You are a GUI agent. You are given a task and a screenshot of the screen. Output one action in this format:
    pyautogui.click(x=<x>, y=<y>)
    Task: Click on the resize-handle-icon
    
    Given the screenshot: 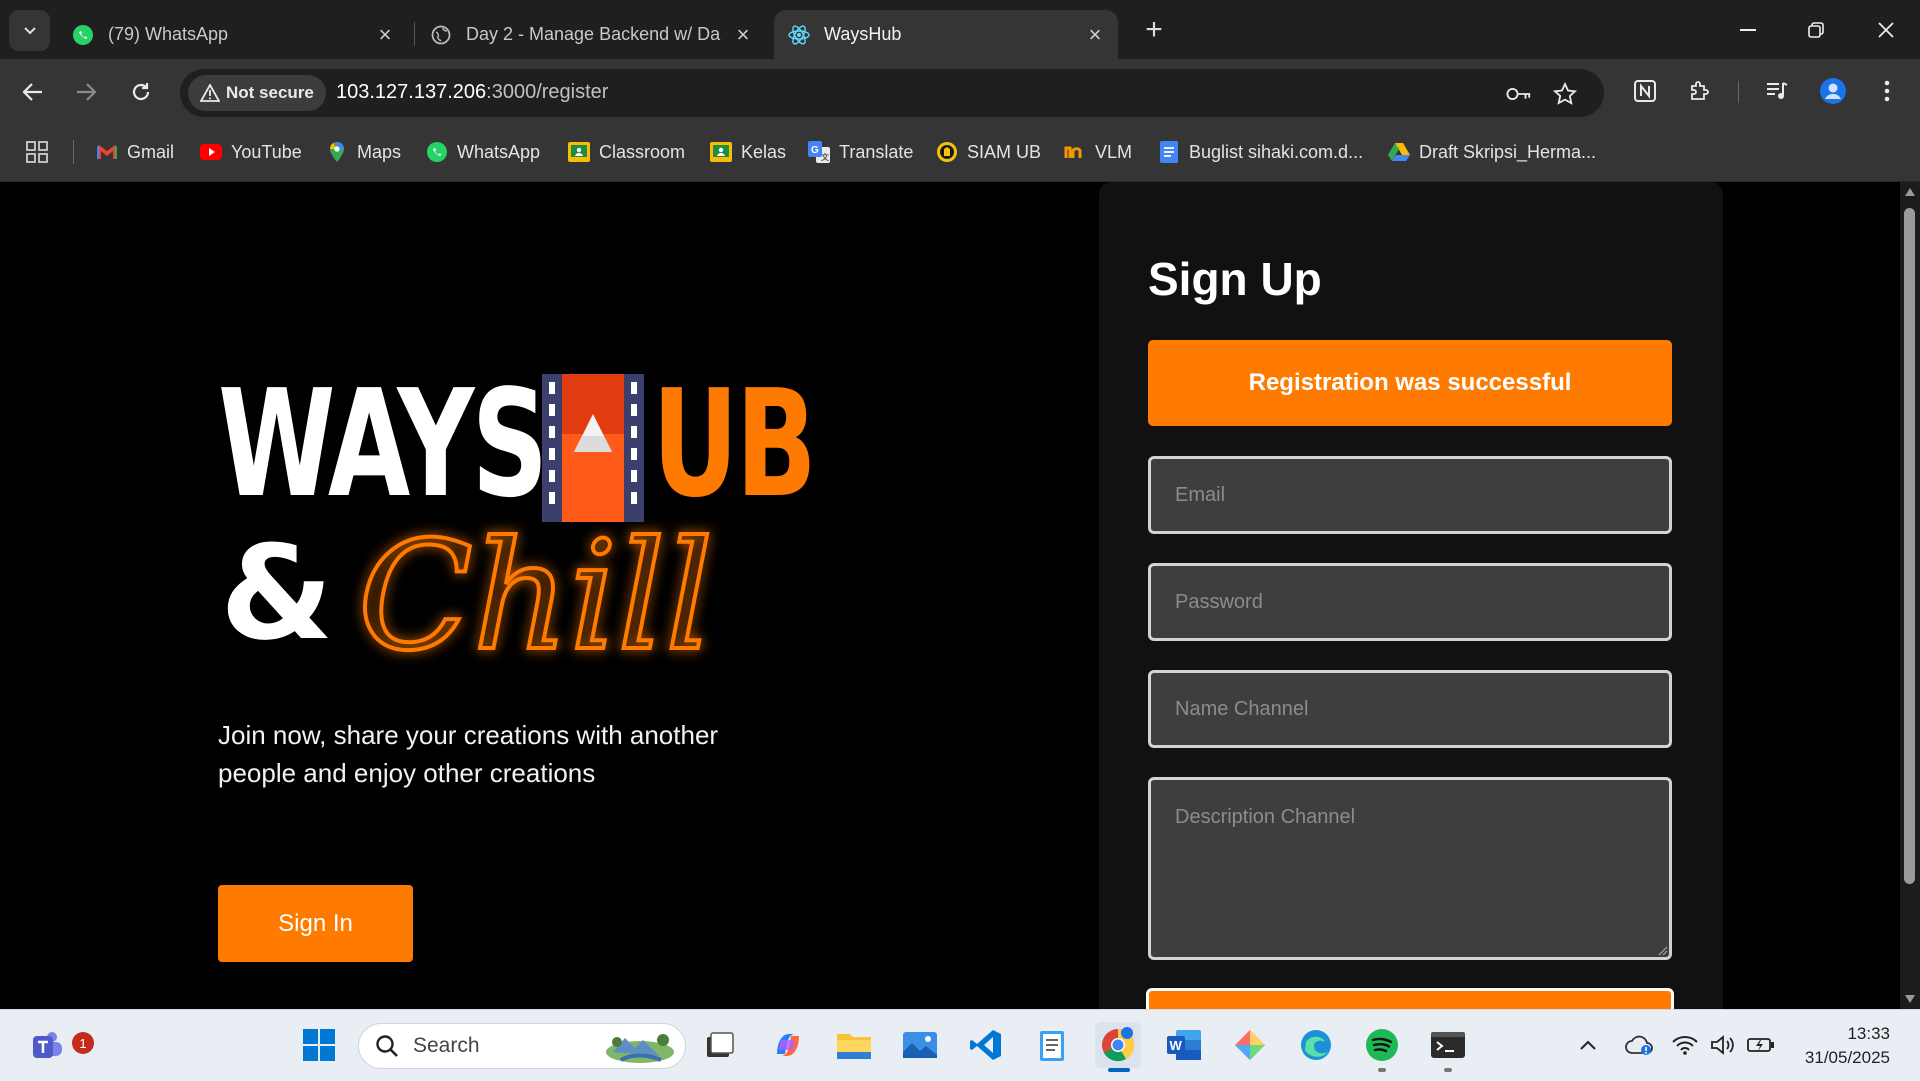 What is the action you would take?
    pyautogui.click(x=1663, y=951)
    